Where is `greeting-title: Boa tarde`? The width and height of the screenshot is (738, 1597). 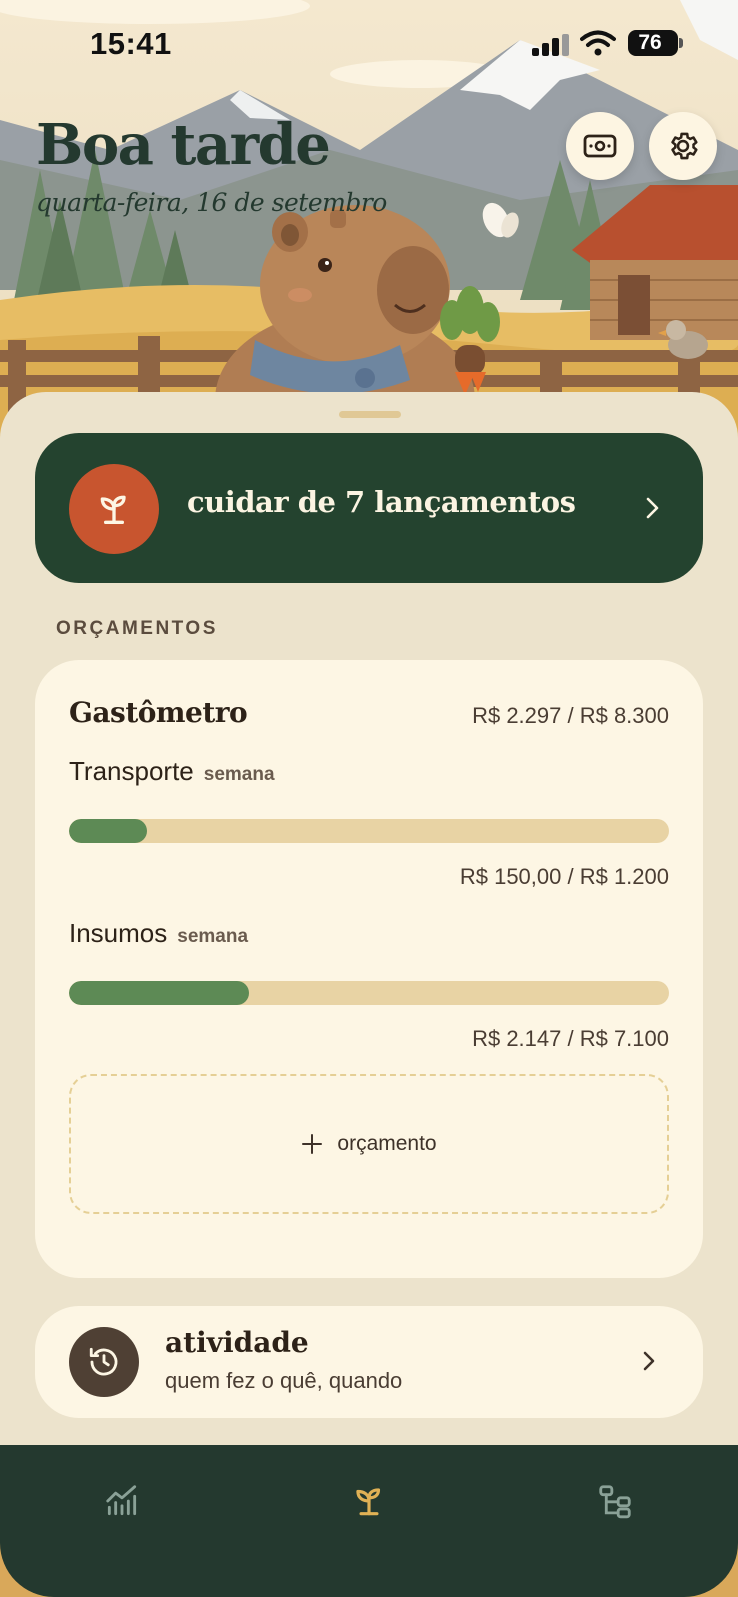 greeting-title: Boa tarde is located at coordinates (183, 145).